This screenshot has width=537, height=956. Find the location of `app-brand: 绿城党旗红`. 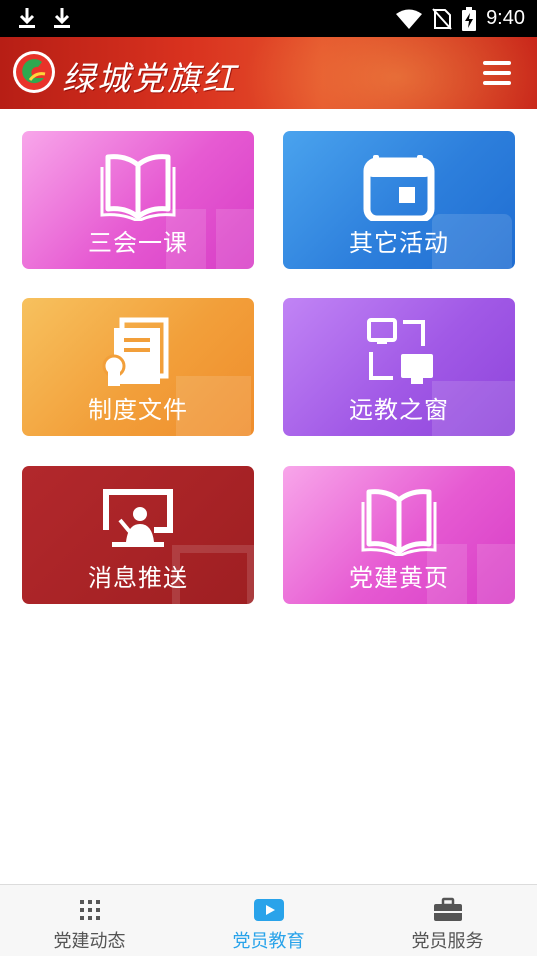

app-brand: 绿城党旗红 is located at coordinates (149, 78).